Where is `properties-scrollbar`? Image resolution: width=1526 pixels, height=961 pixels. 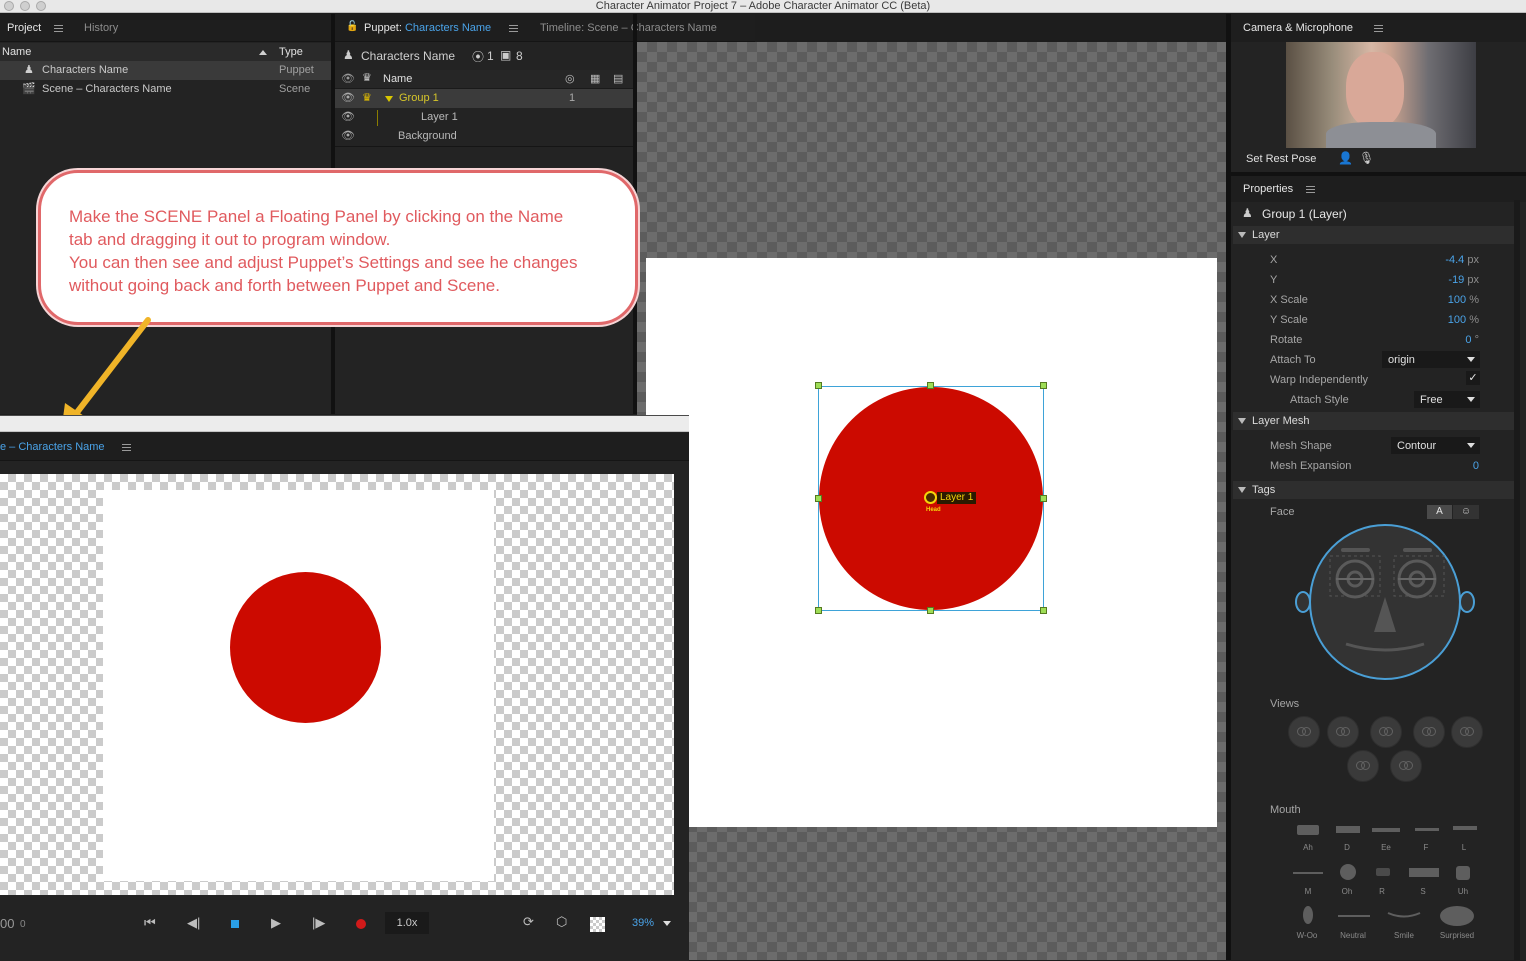 properties-scrollbar is located at coordinates (1517, 580).